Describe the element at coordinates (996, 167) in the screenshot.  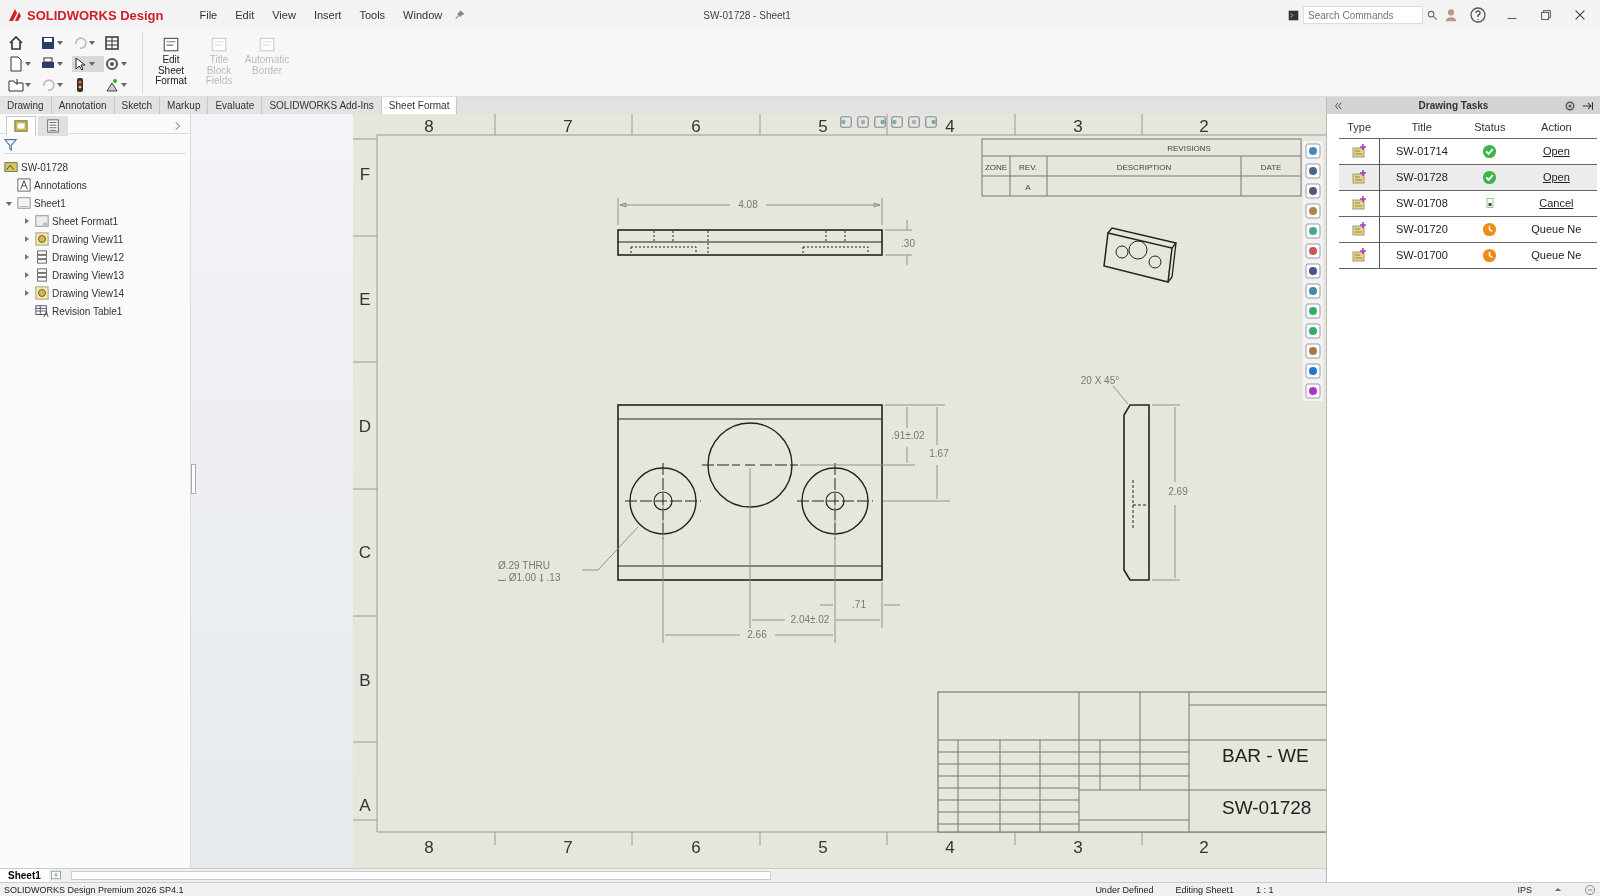
I see `revision-table-header: ZONE` at that location.